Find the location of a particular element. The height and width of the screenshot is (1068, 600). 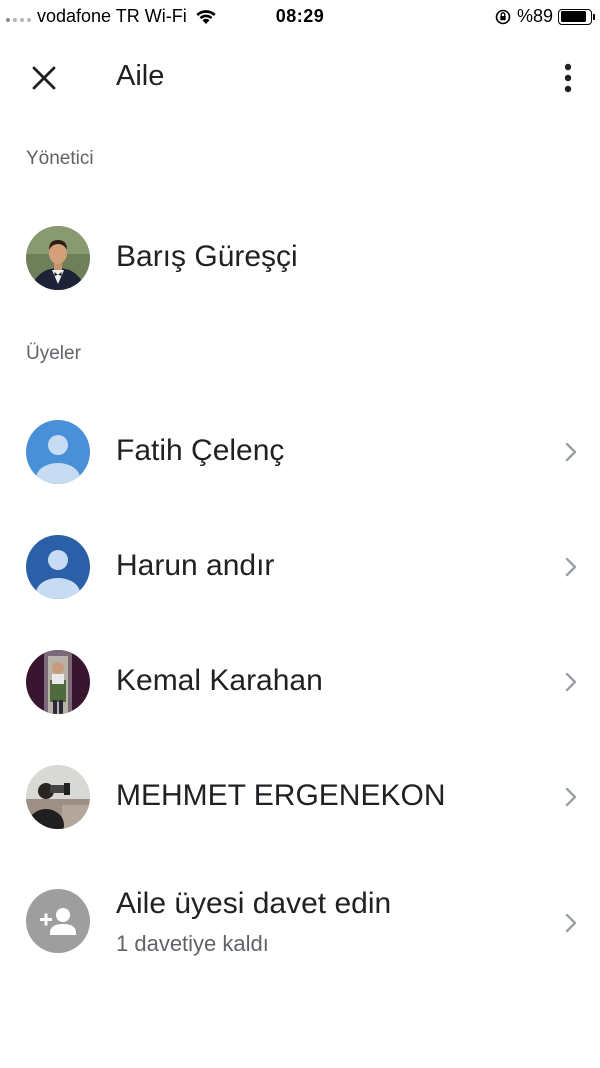

add-person-icon is located at coordinates (58, 921).